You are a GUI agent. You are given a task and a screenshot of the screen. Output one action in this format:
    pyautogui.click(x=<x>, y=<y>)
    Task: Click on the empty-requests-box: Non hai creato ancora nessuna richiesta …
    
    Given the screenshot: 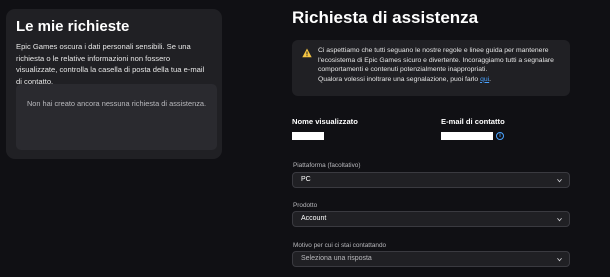 What is the action you would take?
    pyautogui.click(x=116, y=117)
    